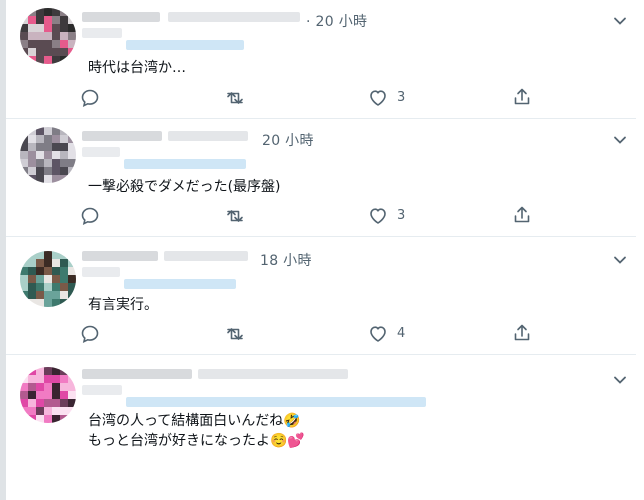 The width and height of the screenshot is (644, 500). What do you see at coordinates (120, 256) in the screenshot?
I see `blurred-display-name` at bounding box center [120, 256].